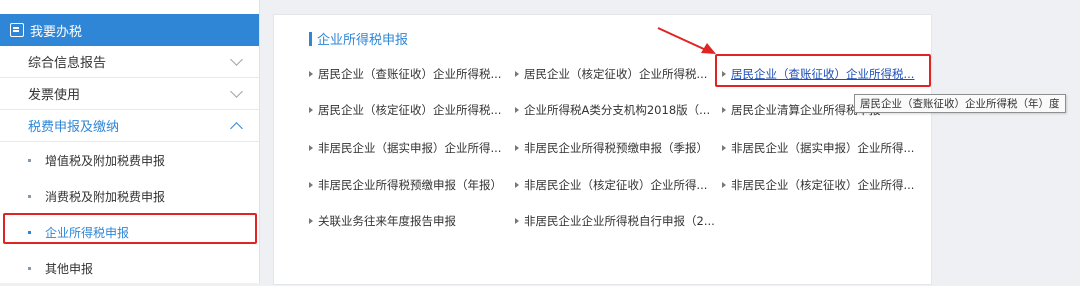 This screenshot has width=1080, height=286. What do you see at coordinates (67, 63) in the screenshot?
I see `sidebar-item-label: 综合信息报告` at bounding box center [67, 63].